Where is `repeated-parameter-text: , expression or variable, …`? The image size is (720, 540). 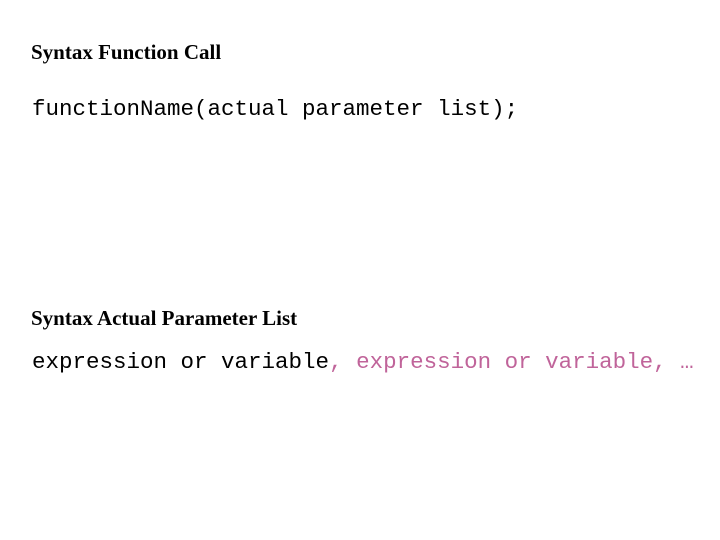 repeated-parameter-text: , expression or variable, … is located at coordinates (511, 362).